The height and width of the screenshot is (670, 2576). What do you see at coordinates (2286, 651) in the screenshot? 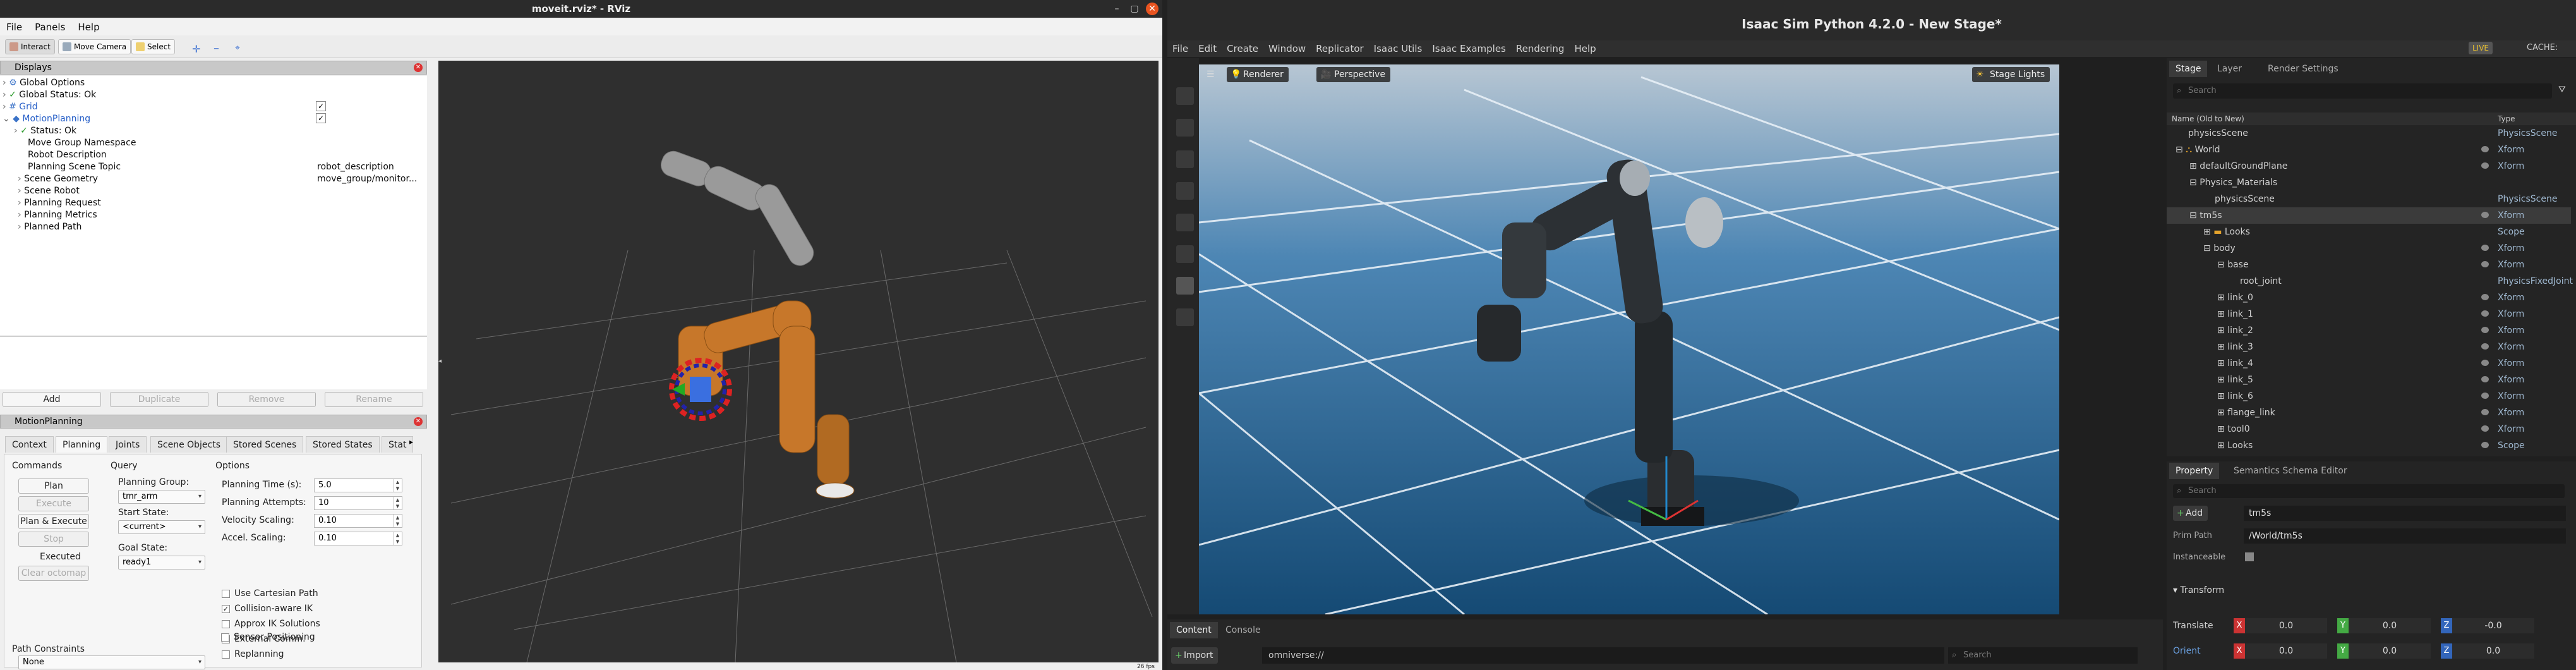
I see `orient-x-input: 0.0` at bounding box center [2286, 651].